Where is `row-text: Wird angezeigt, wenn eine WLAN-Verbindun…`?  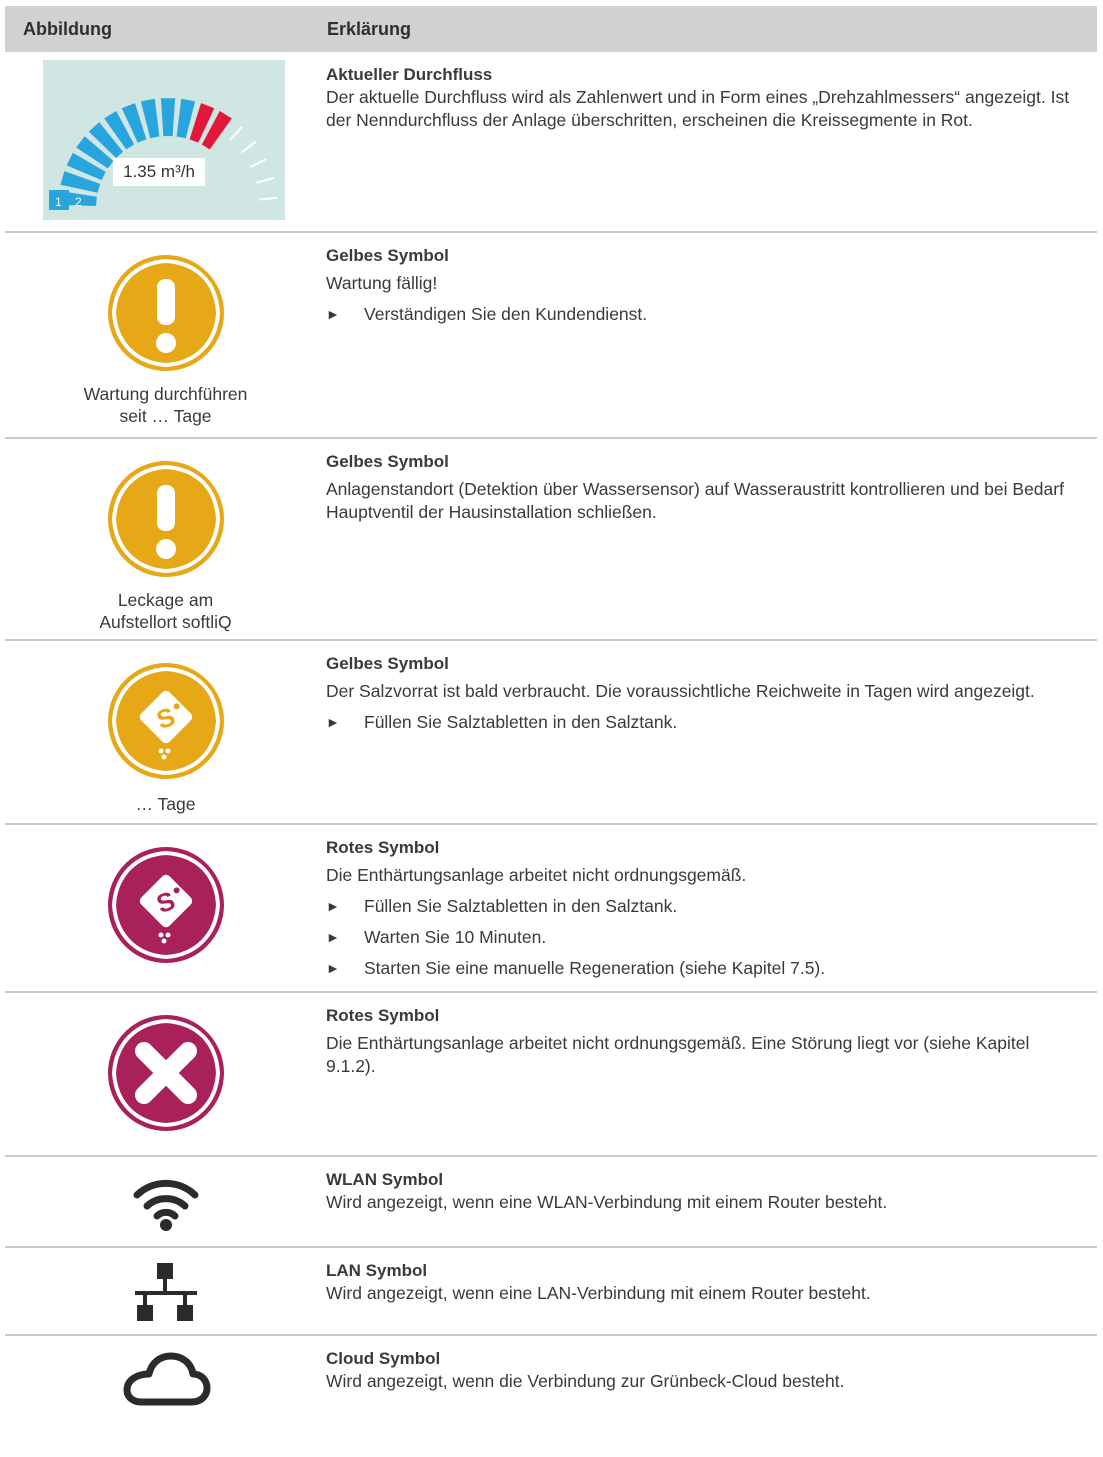 row-text: Wird angezeigt, wenn eine WLAN-Verbindun… is located at coordinates (607, 1202).